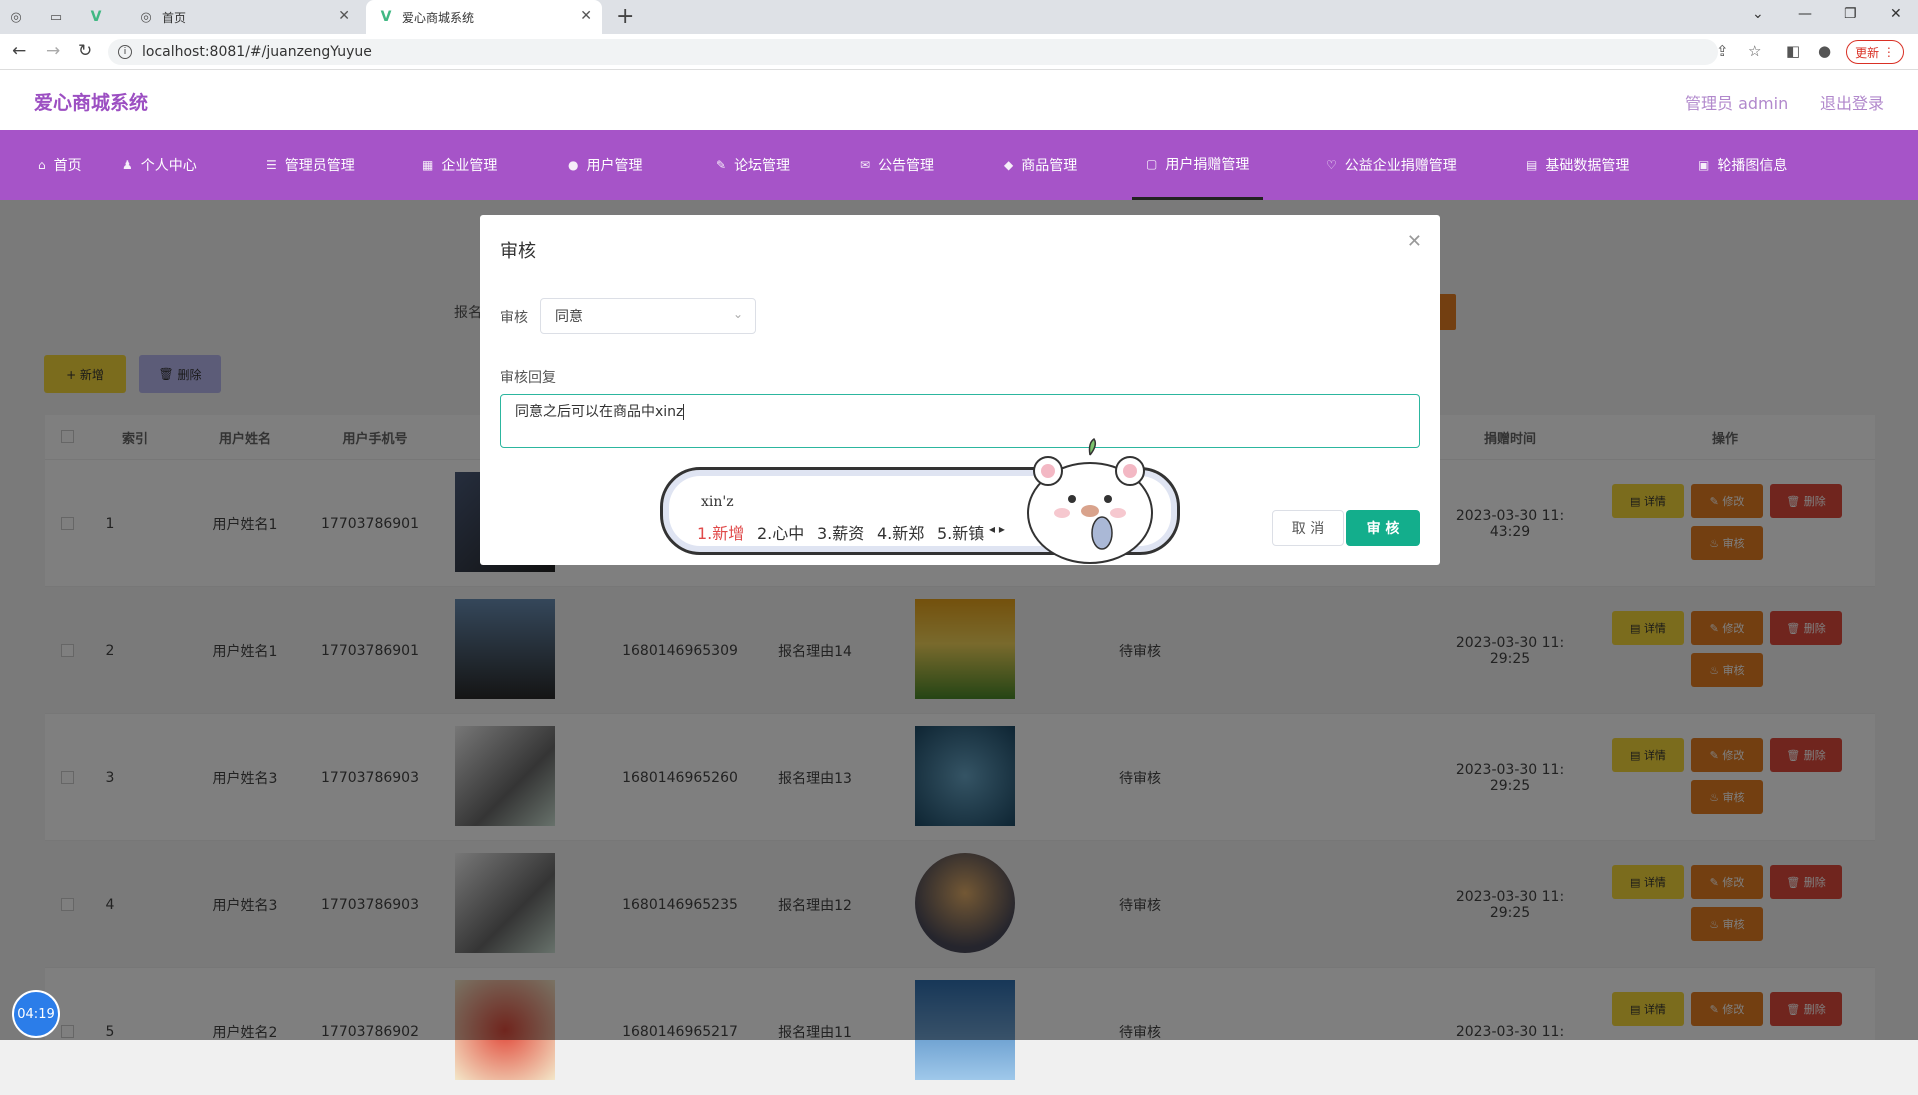 This screenshot has width=1918, height=1095. I want to click on forward-icon: →, so click(53, 51).